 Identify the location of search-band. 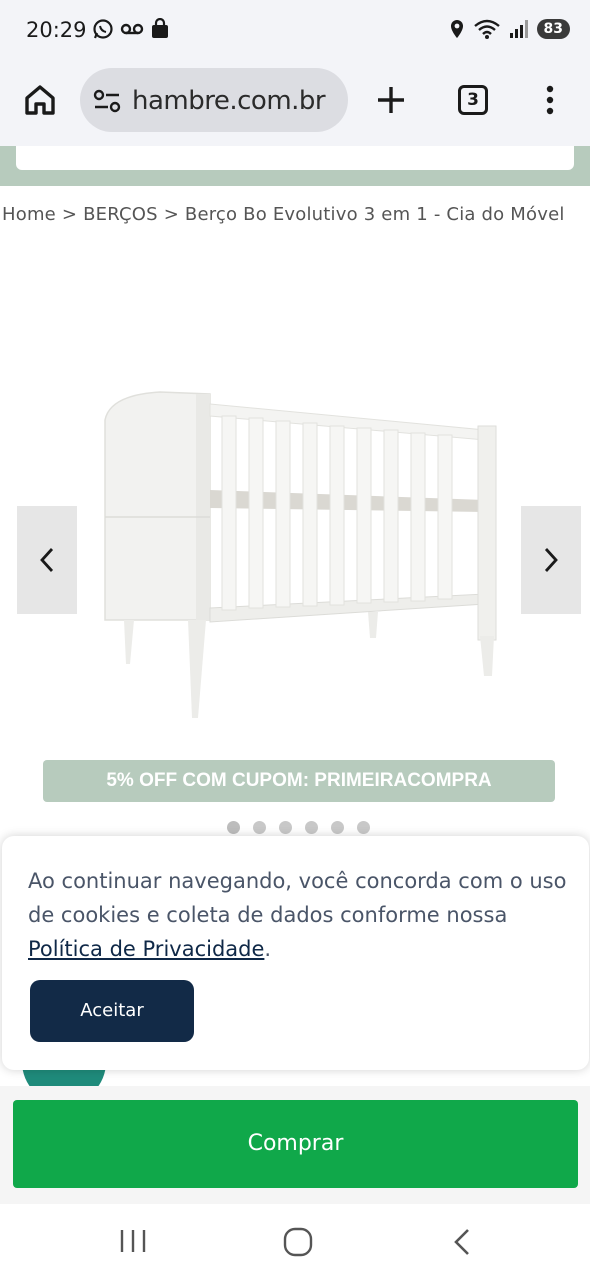
(295, 166).